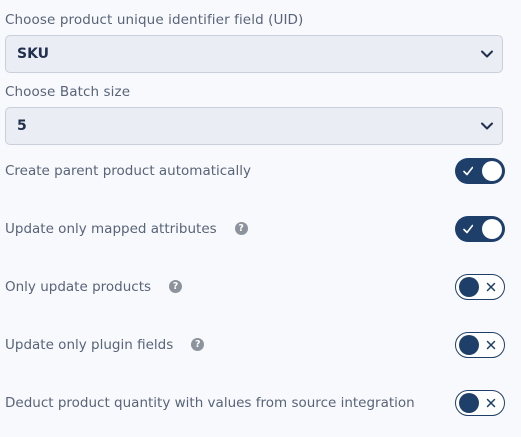 The image size is (521, 437). Describe the element at coordinates (260, 287) in the screenshot. I see `setting-row-only-update: Only update products?` at that location.